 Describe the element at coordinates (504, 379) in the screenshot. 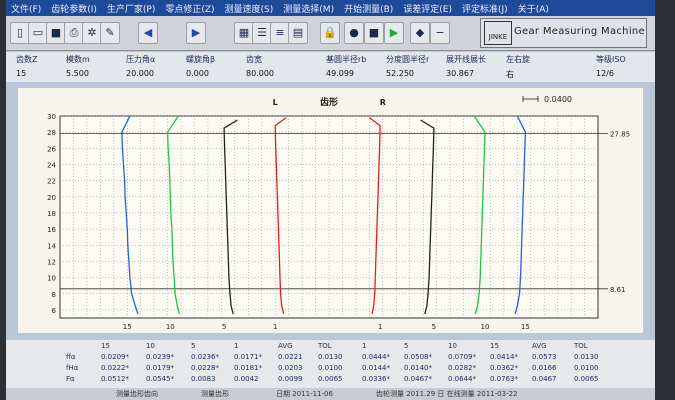

I see `table-cell: 0.0763*` at that location.